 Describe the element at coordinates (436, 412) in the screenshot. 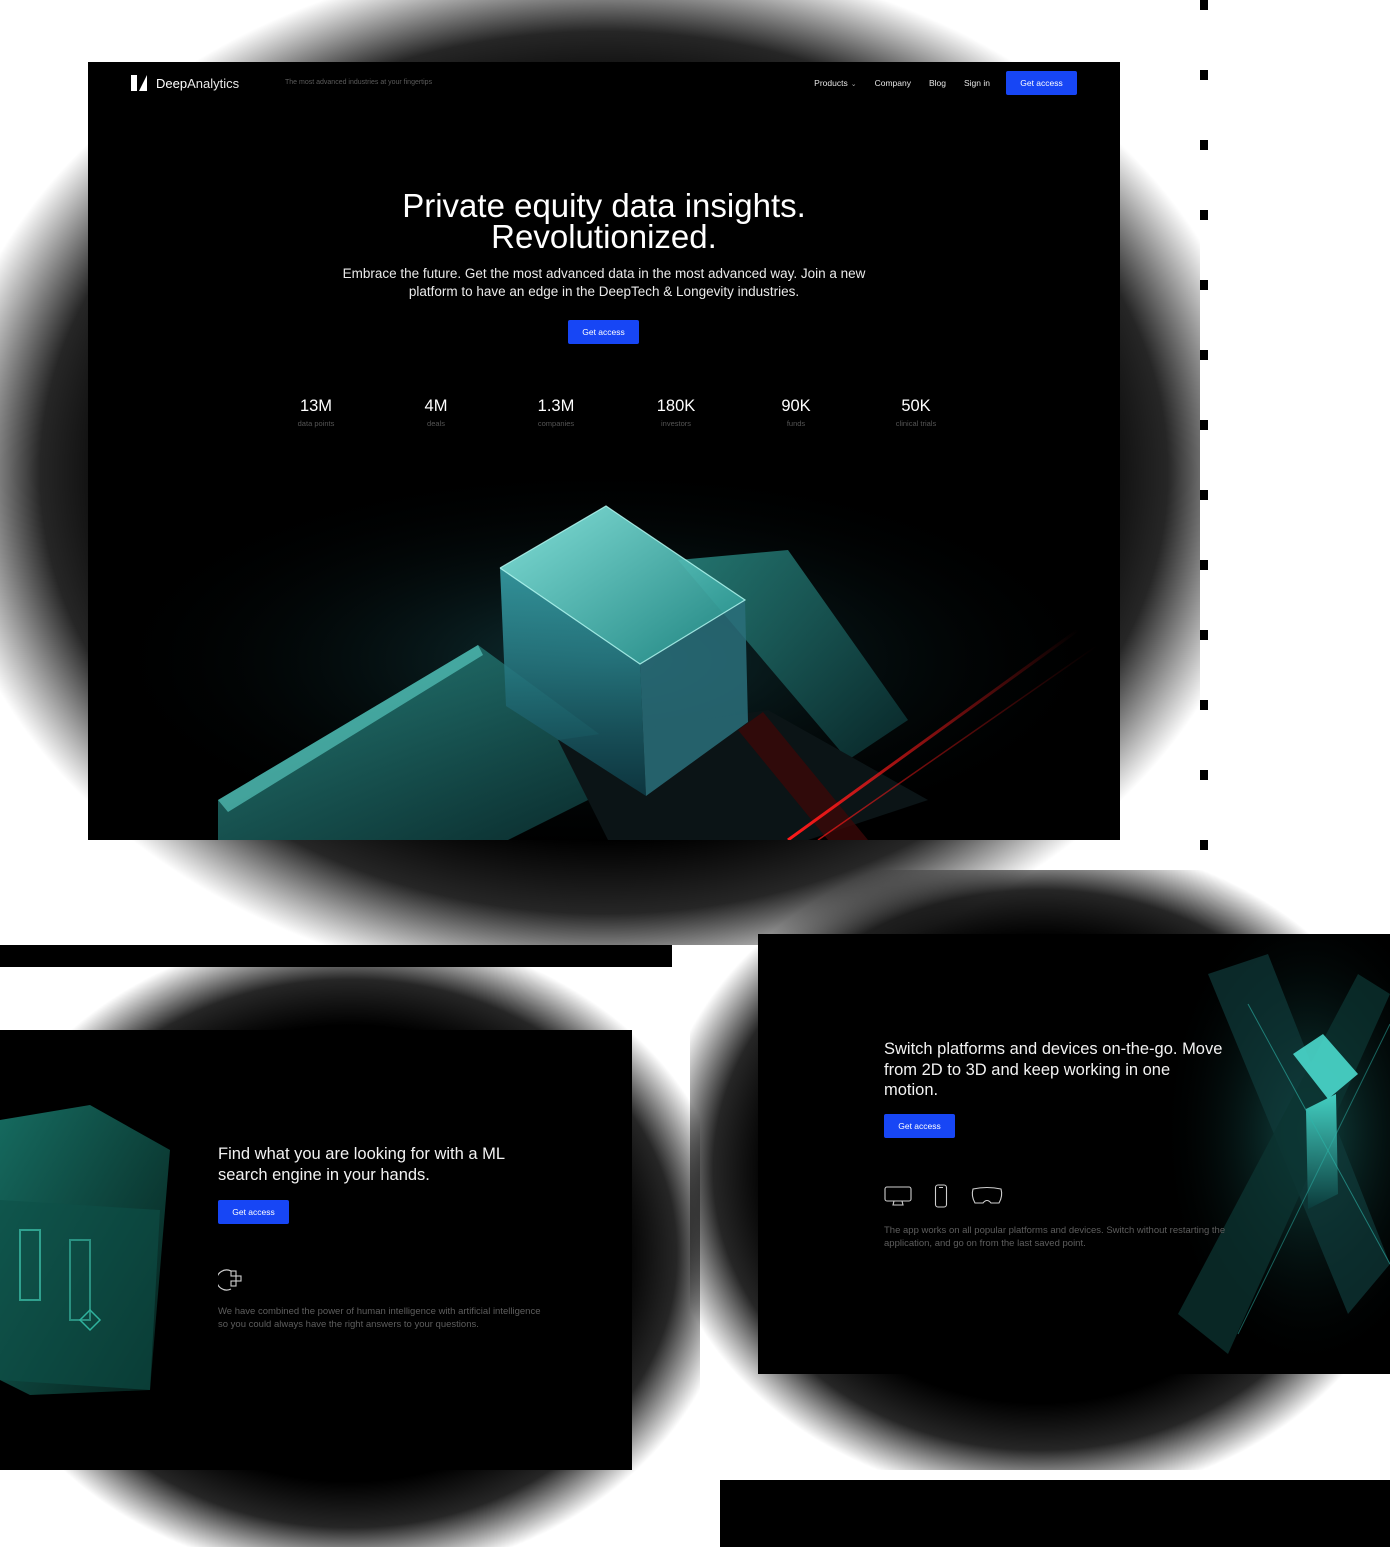

I see `stat-item: 4M deals` at that location.